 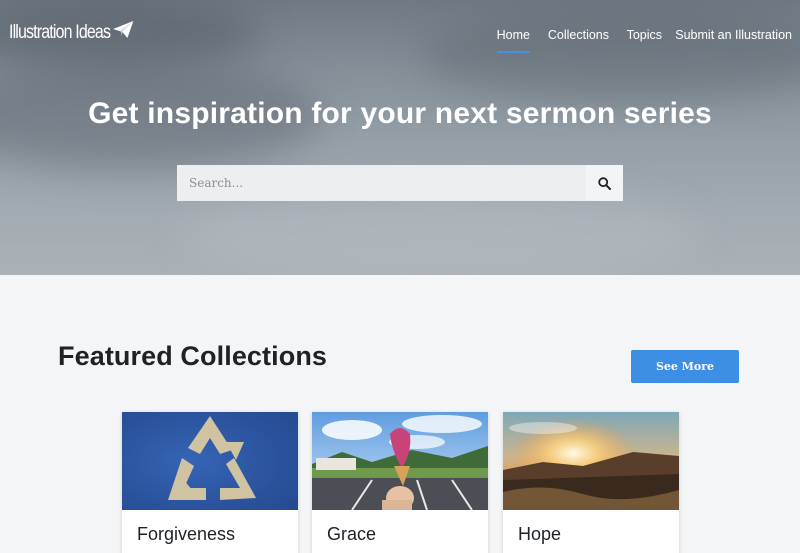 I want to click on nav-home: Home, so click(x=513, y=40).